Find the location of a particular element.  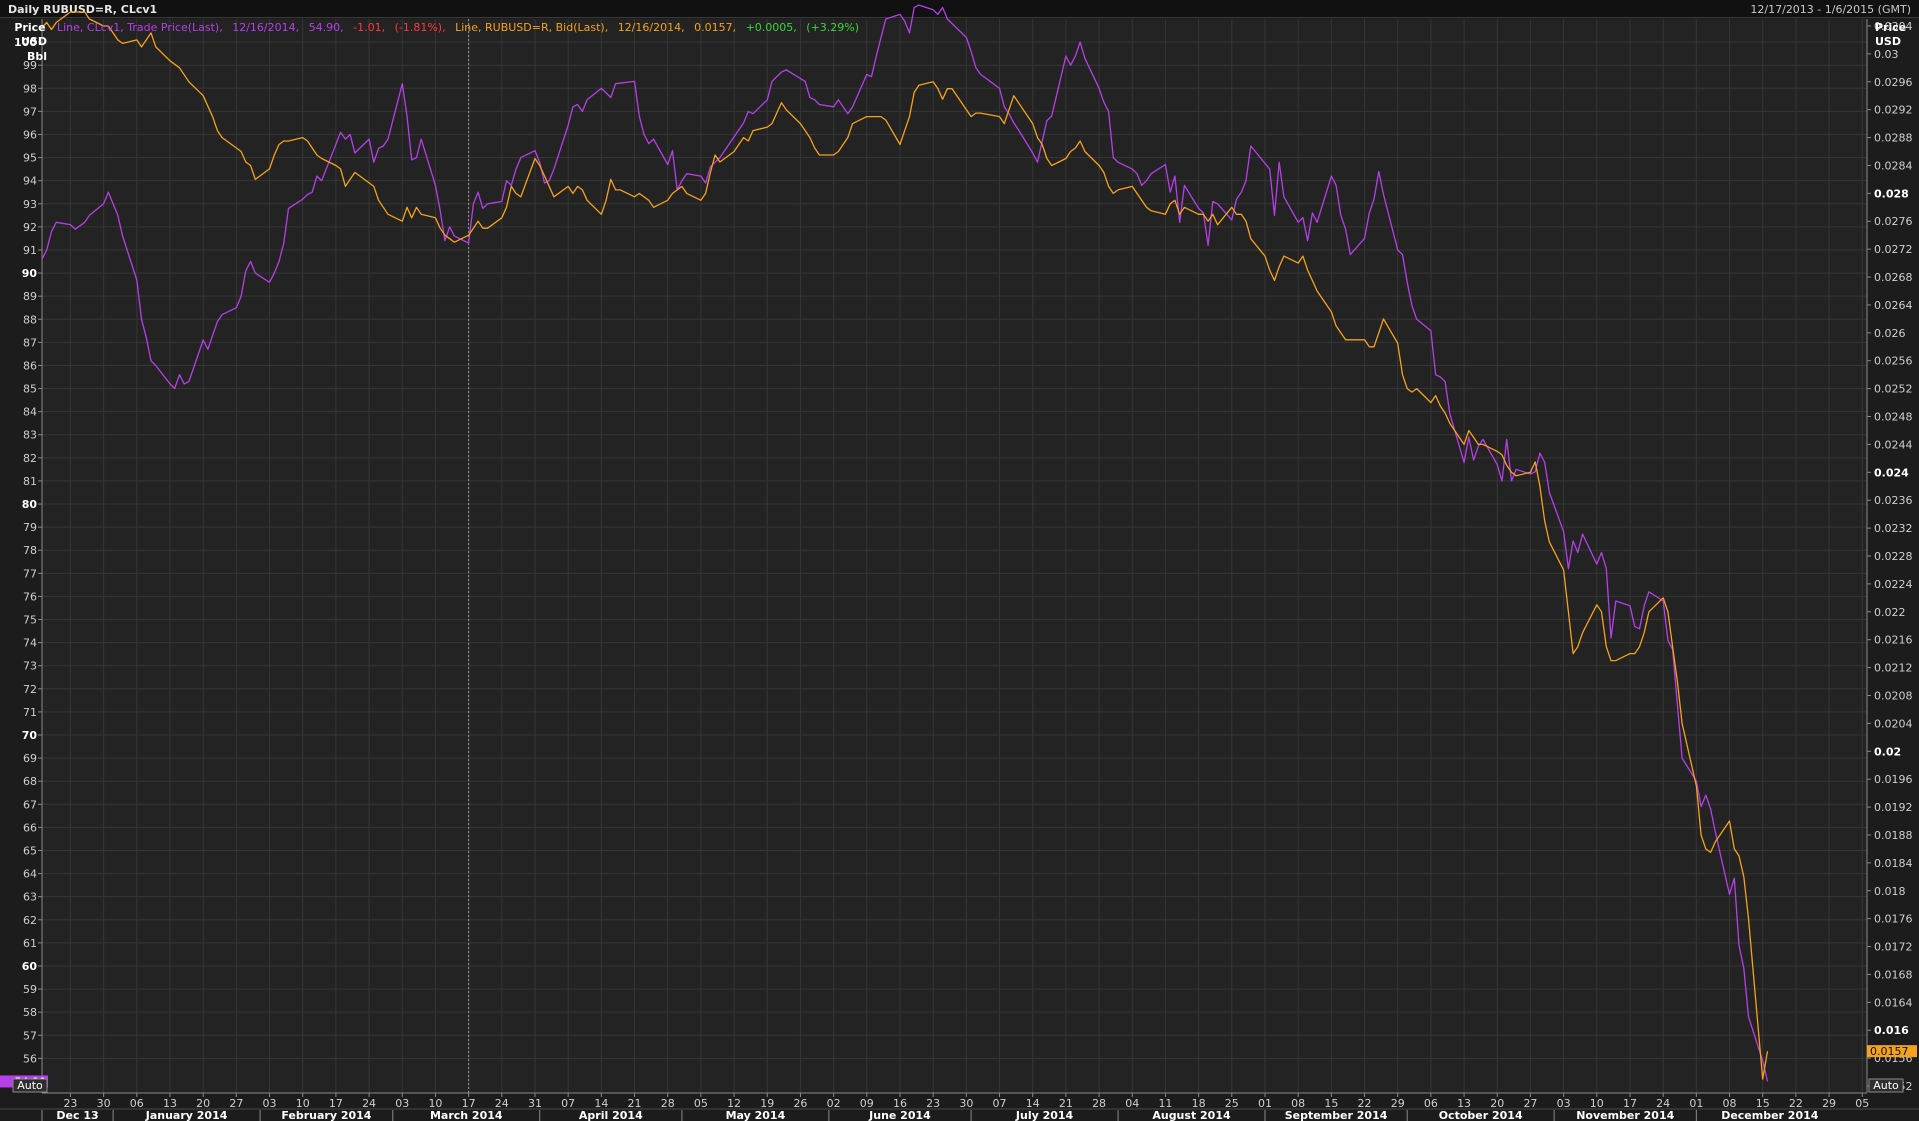

legend-oil-value: 54.90, is located at coordinates (326, 27).